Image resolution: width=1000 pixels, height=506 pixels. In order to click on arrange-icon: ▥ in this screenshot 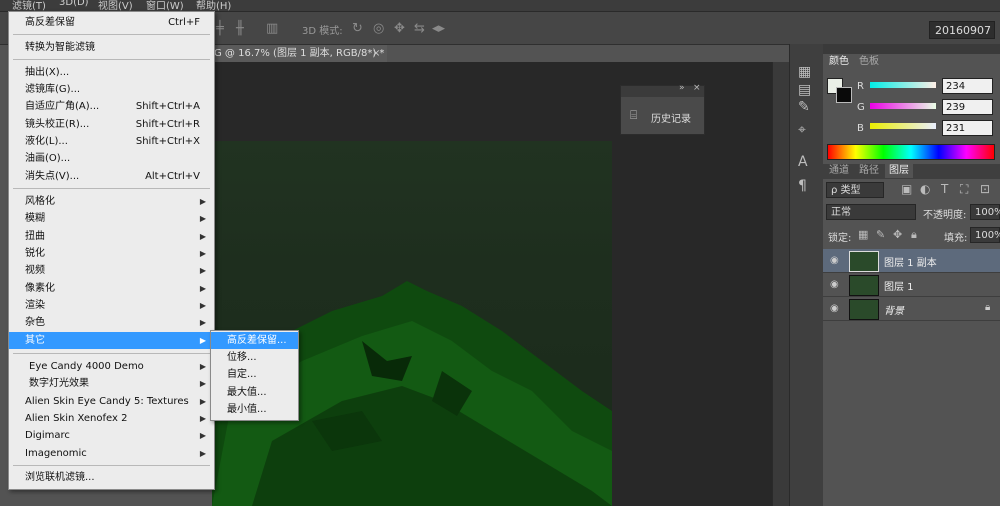, I will do `click(272, 28)`.